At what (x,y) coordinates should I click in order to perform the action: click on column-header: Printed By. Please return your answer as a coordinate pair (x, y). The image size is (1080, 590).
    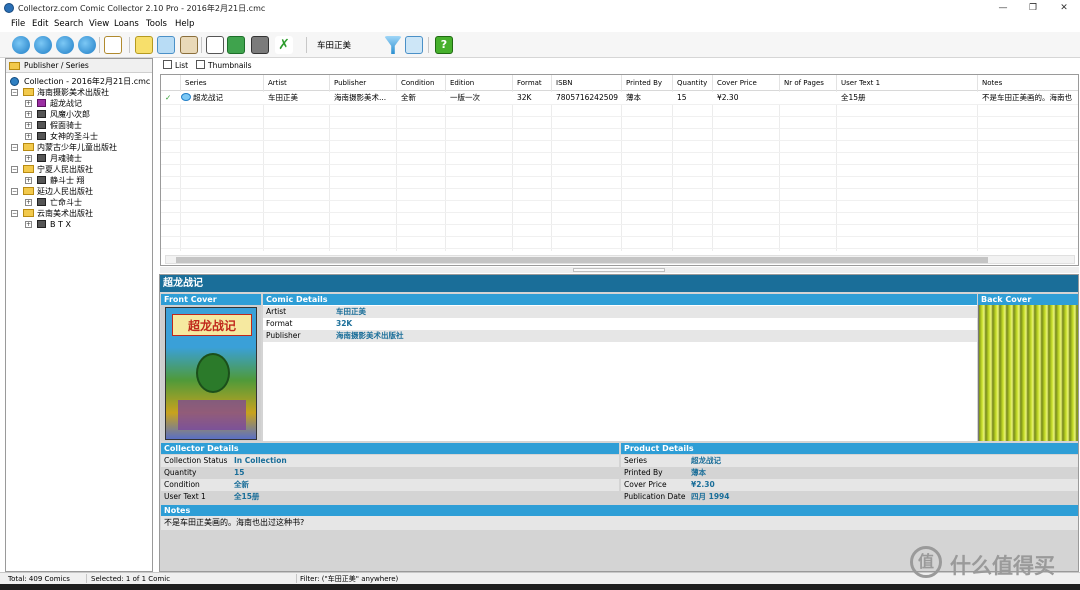
    Looking at the image, I should click on (647, 83).